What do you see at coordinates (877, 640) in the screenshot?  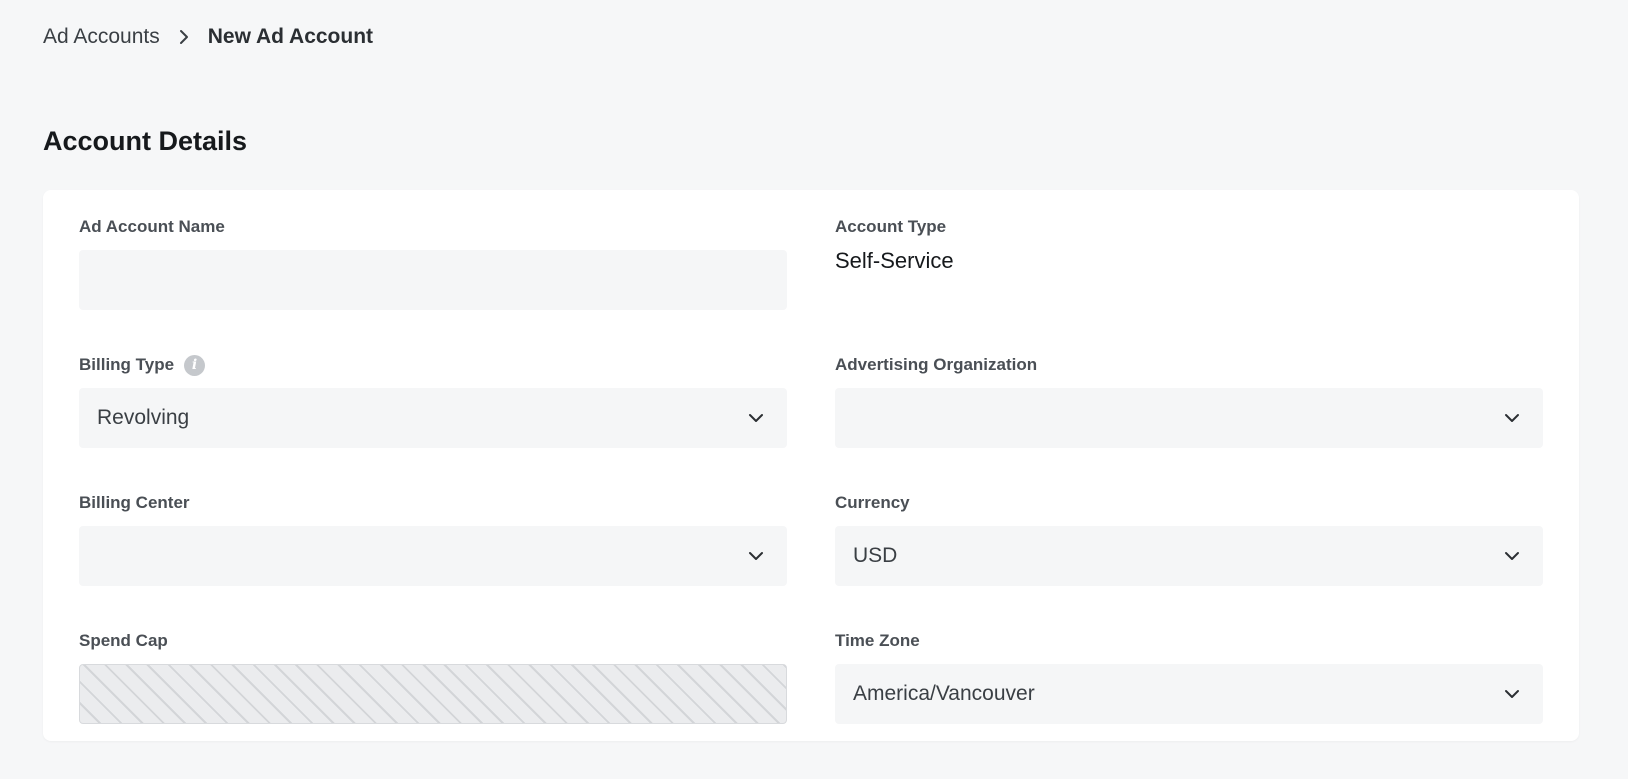 I see `time-zone-label: Time Zone` at bounding box center [877, 640].